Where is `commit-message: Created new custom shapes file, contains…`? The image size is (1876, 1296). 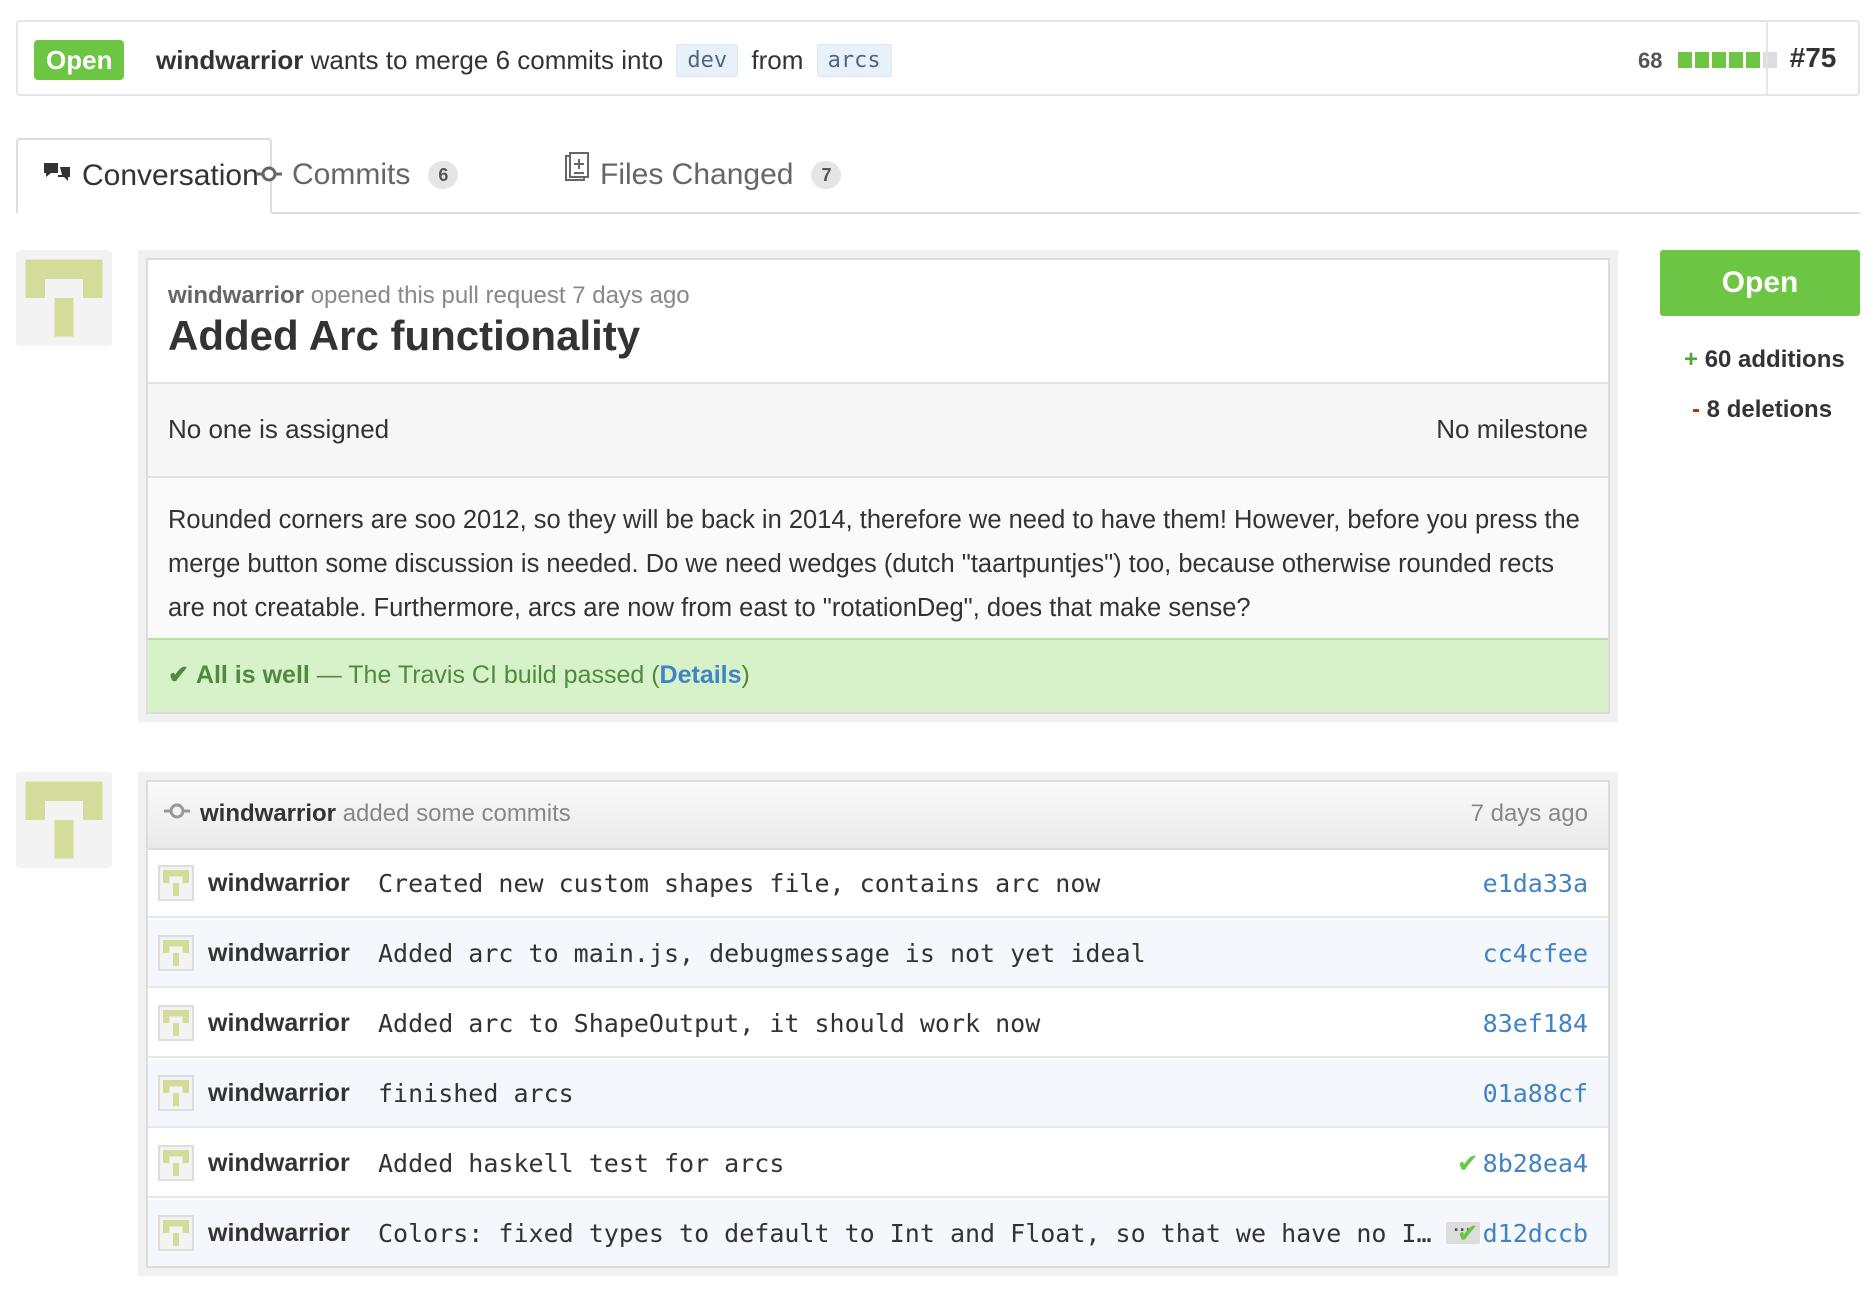
commit-message: Created new custom shapes file, contains… is located at coordinates (739, 883).